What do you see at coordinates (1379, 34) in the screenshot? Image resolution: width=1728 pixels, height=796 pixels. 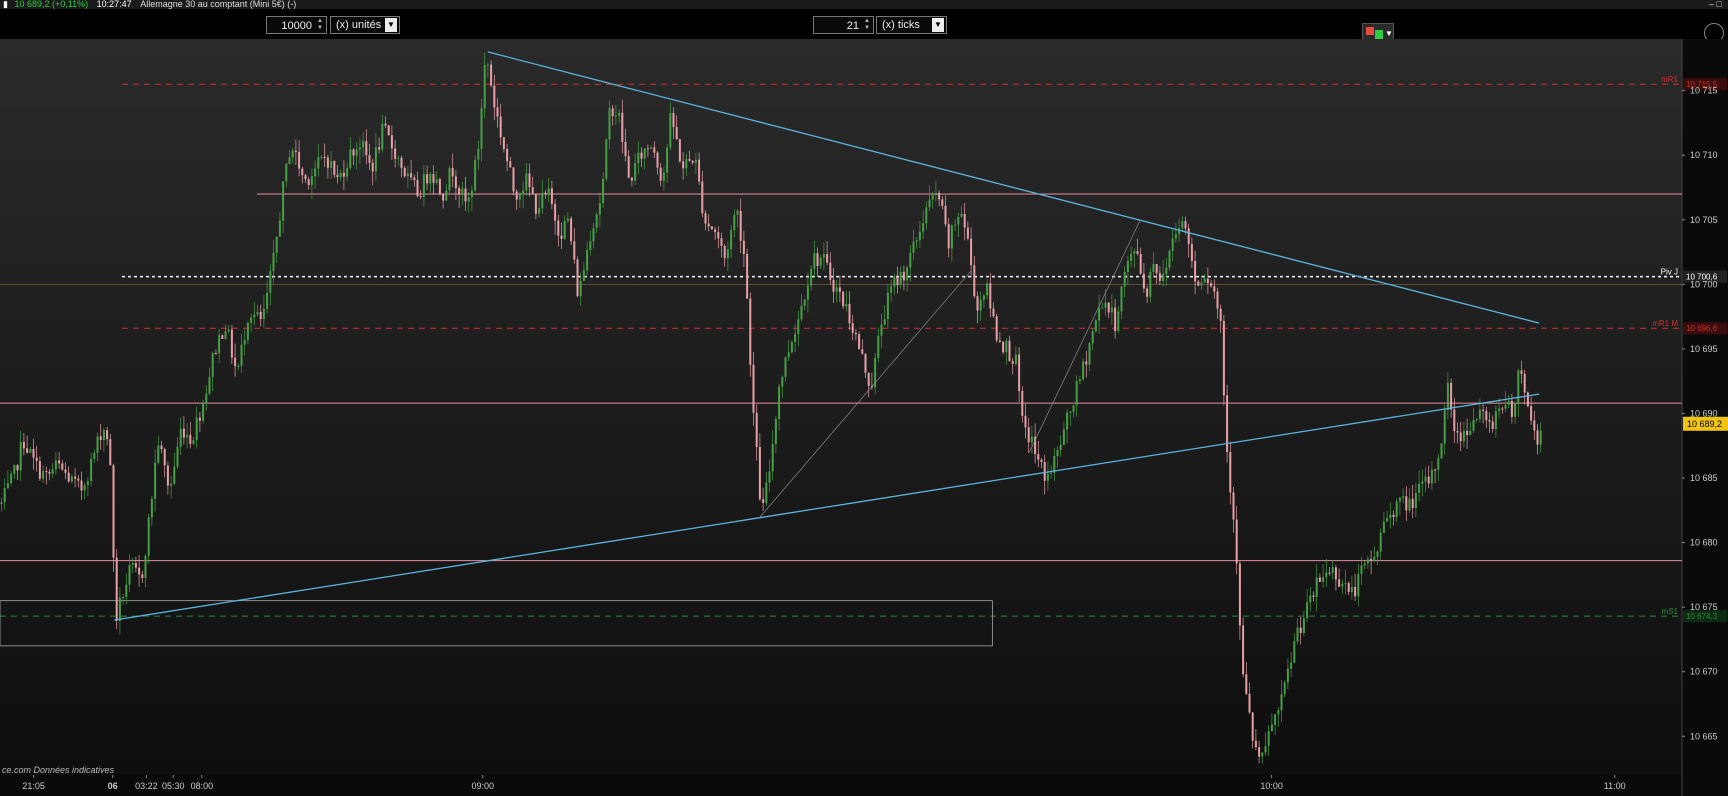 I see `chart-tool-icon` at bounding box center [1379, 34].